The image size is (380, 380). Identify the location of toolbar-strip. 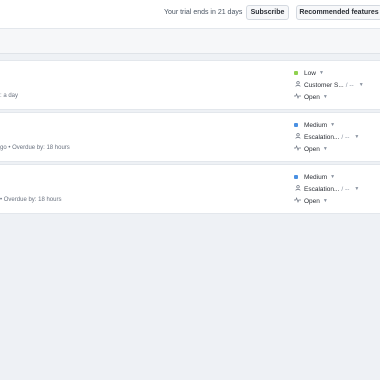
(190, 41).